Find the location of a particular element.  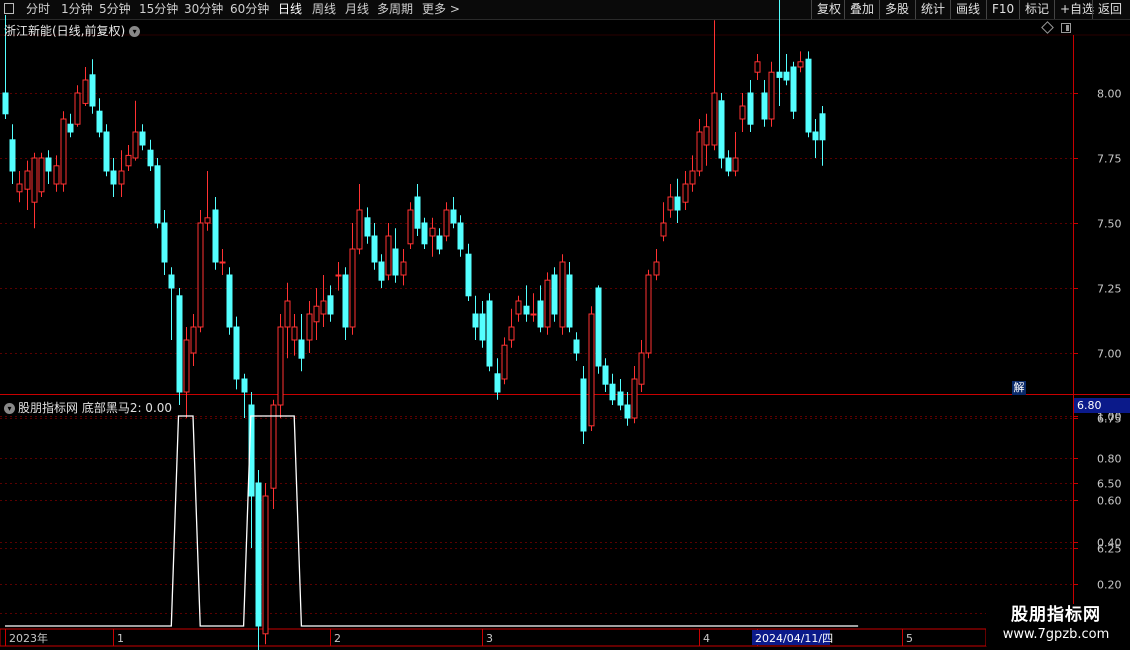

panel-toggle-icon is located at coordinates (1066, 28).